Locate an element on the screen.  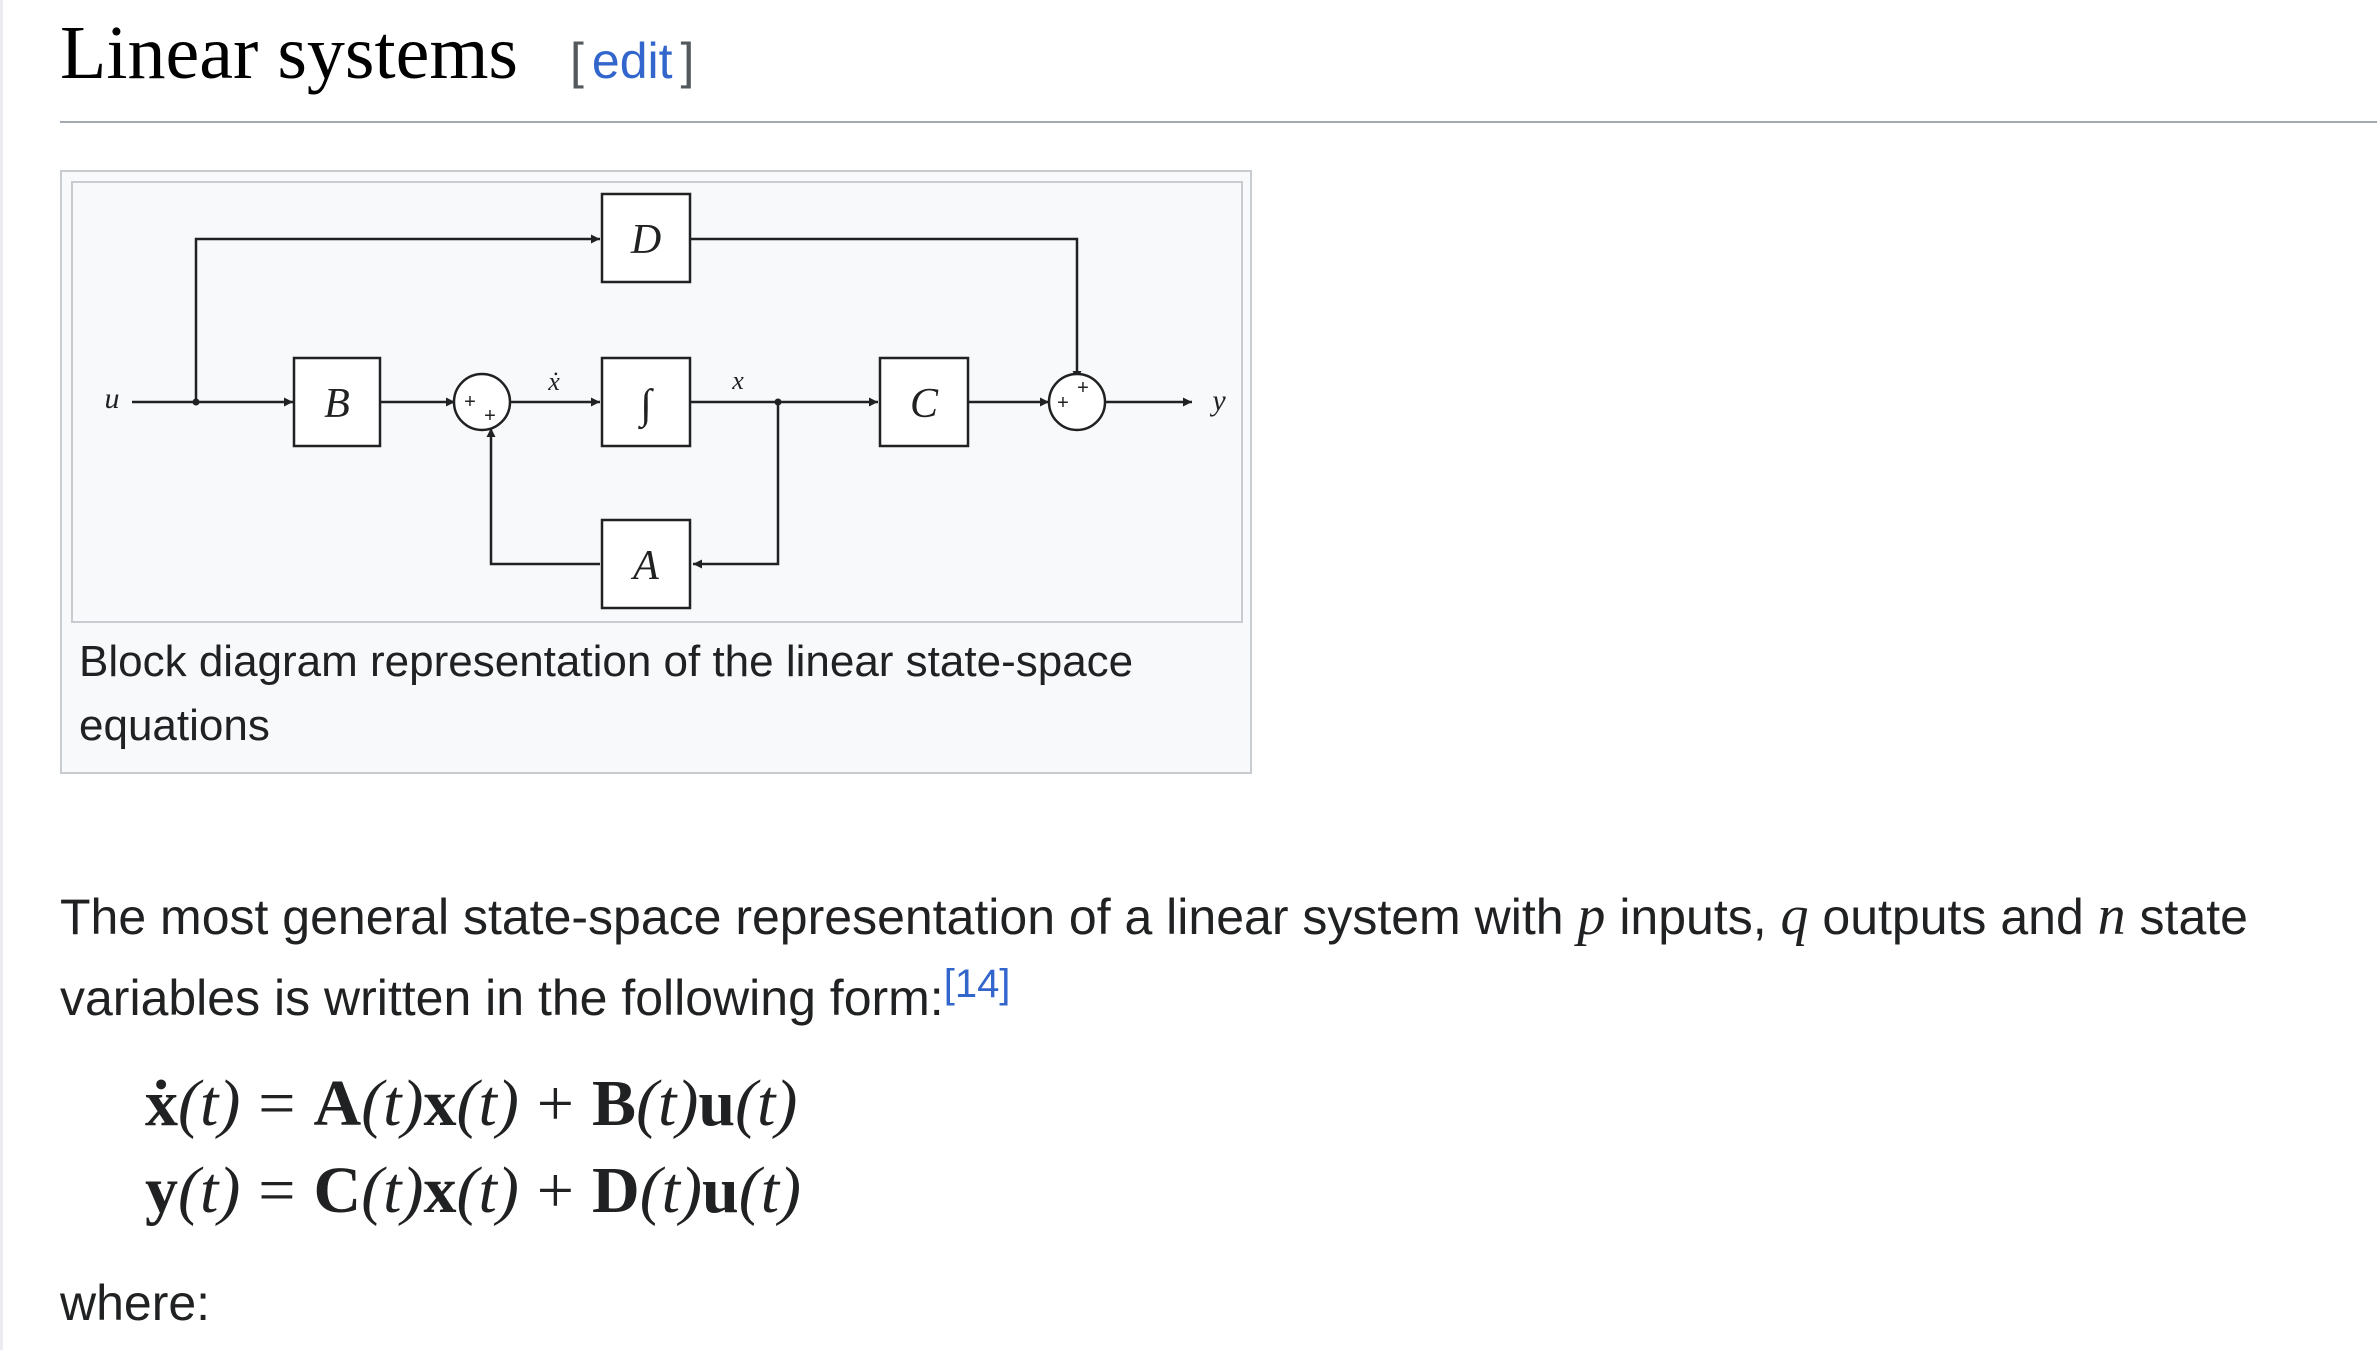
eq1-lhs-vector: ẋ is located at coordinates (161, 1103).